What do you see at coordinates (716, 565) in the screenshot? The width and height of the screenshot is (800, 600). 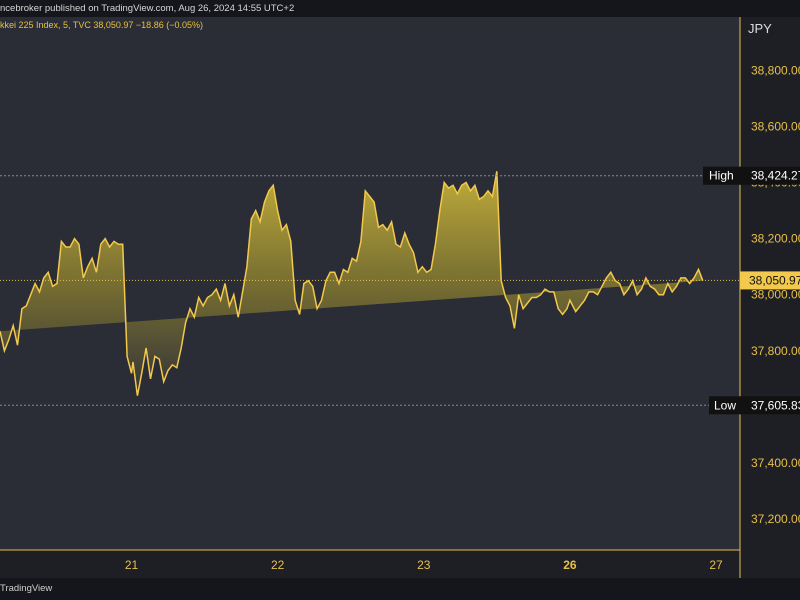 I see `x-tick-label: 27` at bounding box center [716, 565].